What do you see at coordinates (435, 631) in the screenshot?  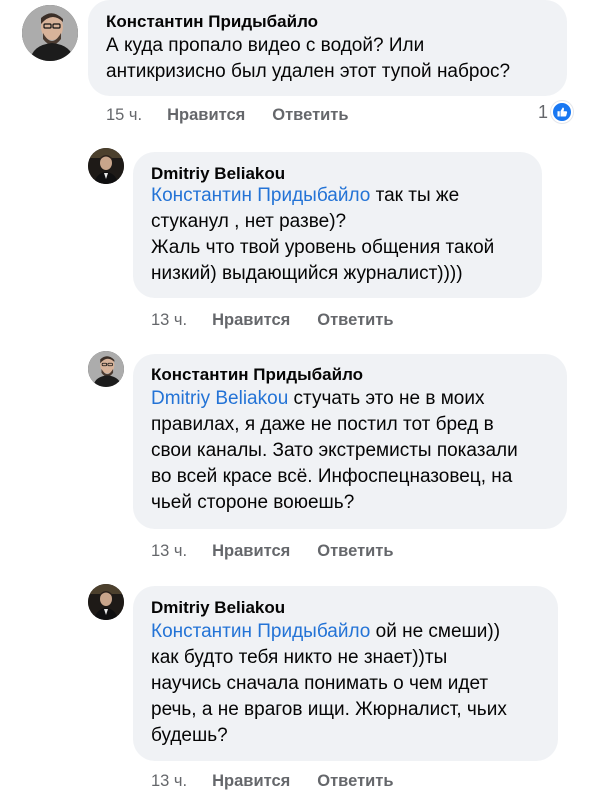 I see `comment-line-rest: ой не смеши))` at bounding box center [435, 631].